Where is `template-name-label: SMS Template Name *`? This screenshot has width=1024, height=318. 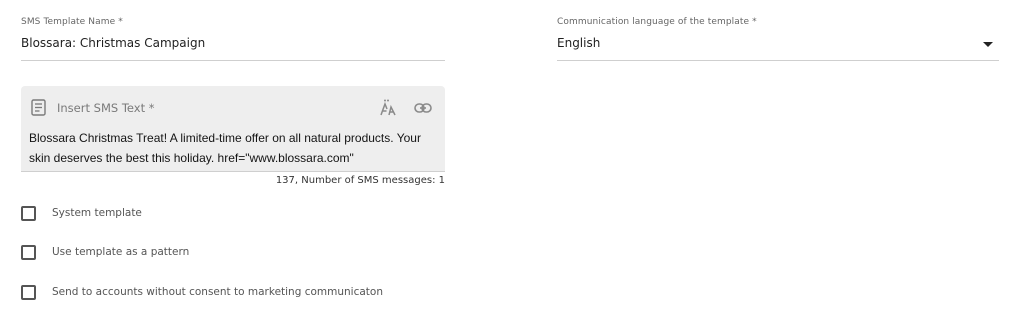
template-name-label: SMS Template Name * is located at coordinates (72, 22).